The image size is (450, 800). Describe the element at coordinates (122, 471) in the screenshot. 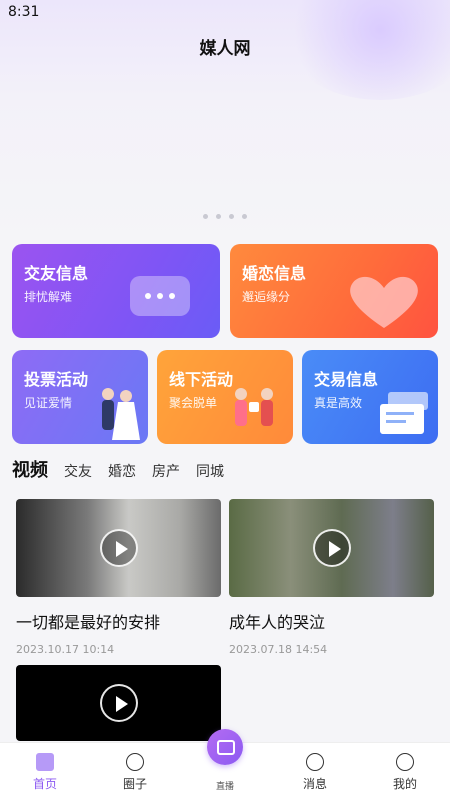

I see `video-tab-marriage: 婚恋` at that location.